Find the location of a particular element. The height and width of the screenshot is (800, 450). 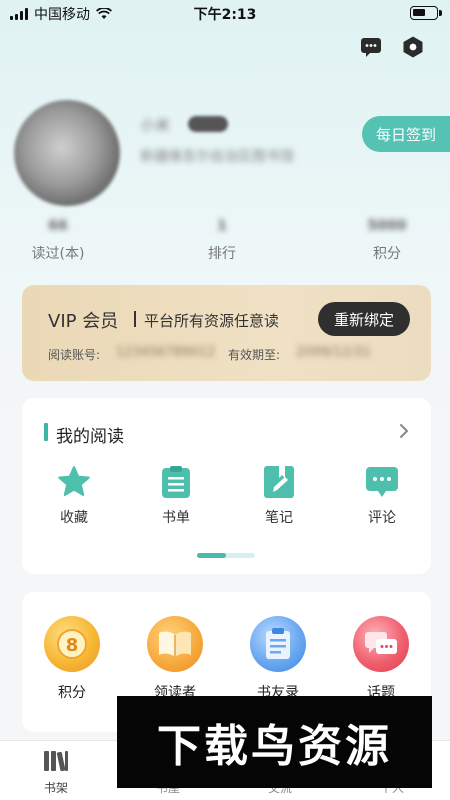

star-icon is located at coordinates (74, 482).